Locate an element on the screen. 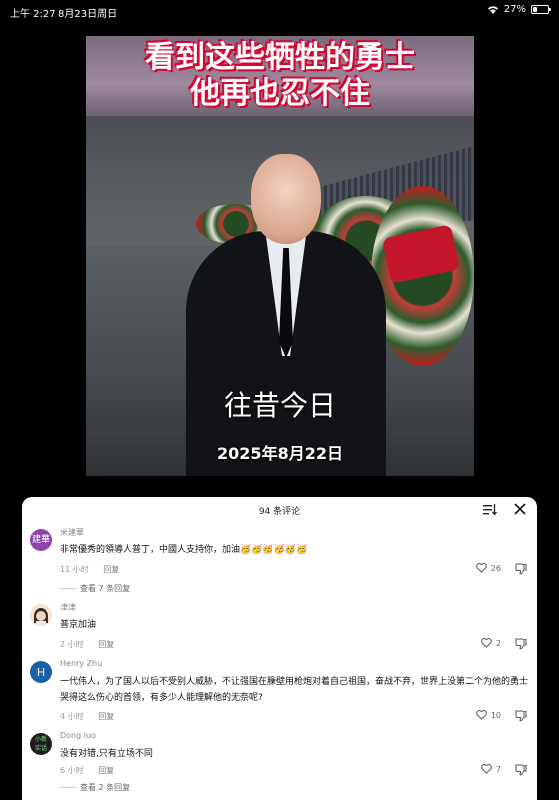 The height and width of the screenshot is (800, 559). comment-meta: 6 小时 回复 is located at coordinates (87, 770).